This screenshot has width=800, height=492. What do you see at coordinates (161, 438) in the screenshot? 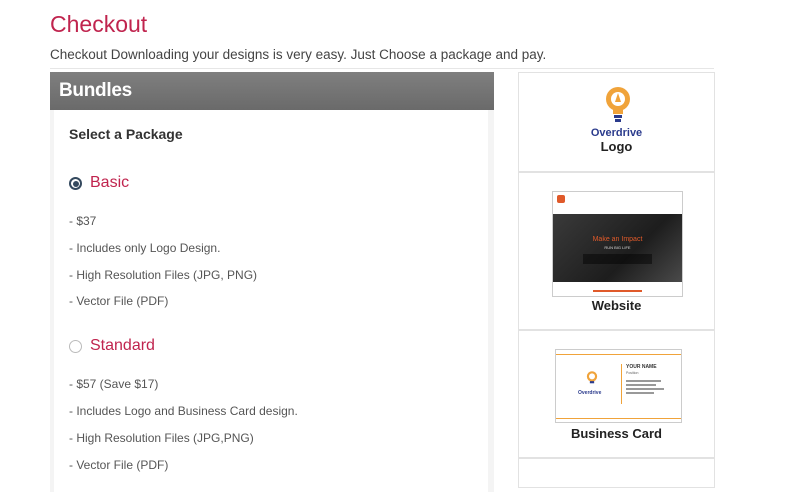
I see `feature-item: - High Resolution Files (JPG,PNG)` at bounding box center [161, 438].